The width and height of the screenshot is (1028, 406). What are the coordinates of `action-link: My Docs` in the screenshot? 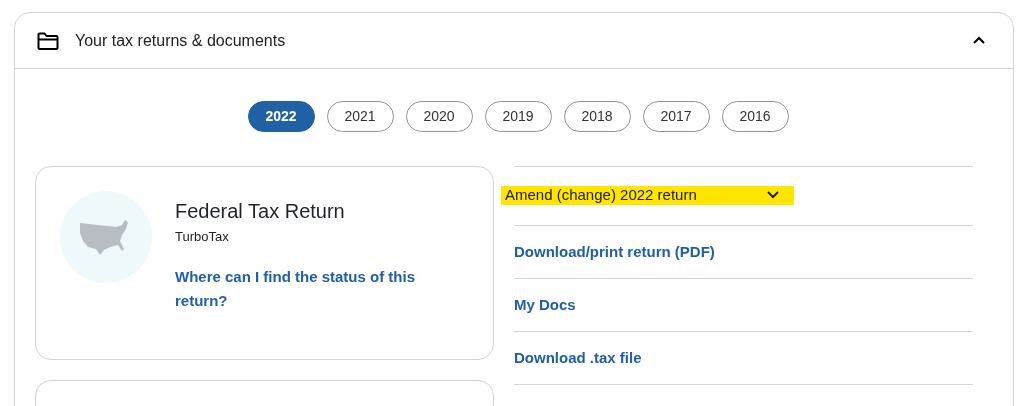 It's located at (545, 305).